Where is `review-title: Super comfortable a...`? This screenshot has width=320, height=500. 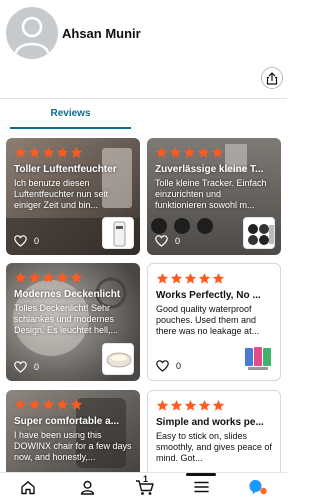 review-title: Super comfortable a... is located at coordinates (67, 421).